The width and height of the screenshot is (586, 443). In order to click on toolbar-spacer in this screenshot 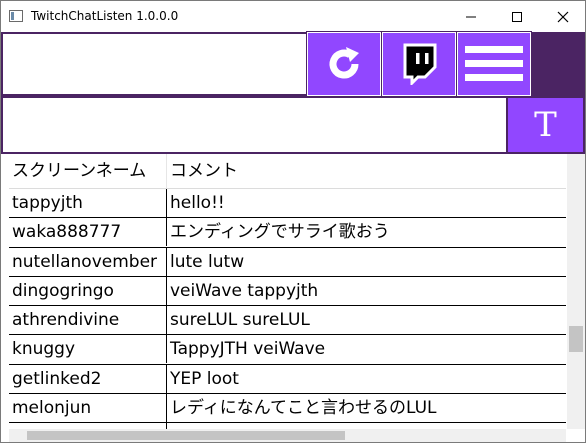, I will do `click(558, 64)`.